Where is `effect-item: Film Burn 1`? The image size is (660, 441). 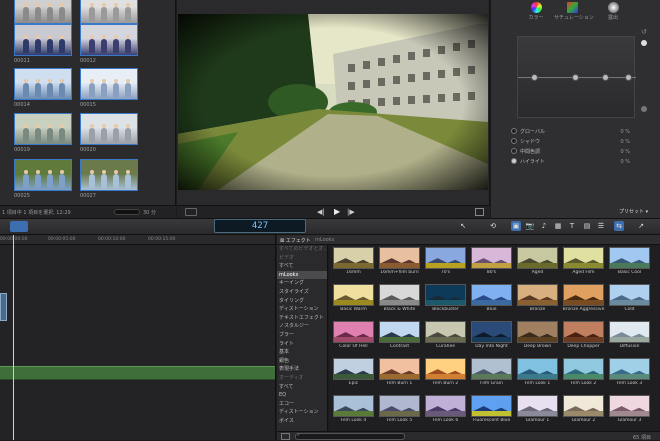
effect-item: Film Burn 1 is located at coordinates (399, 372).